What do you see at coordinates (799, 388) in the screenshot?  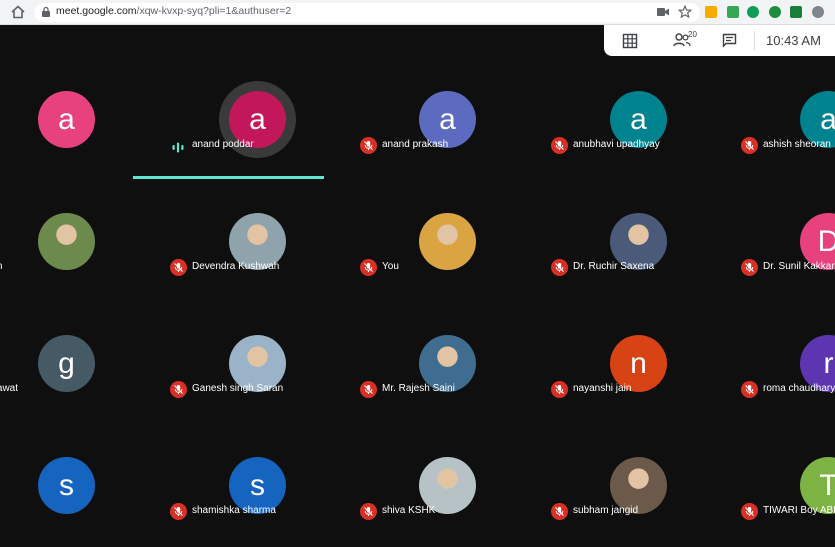 I see `participant-name: roma chaudhary` at bounding box center [799, 388].